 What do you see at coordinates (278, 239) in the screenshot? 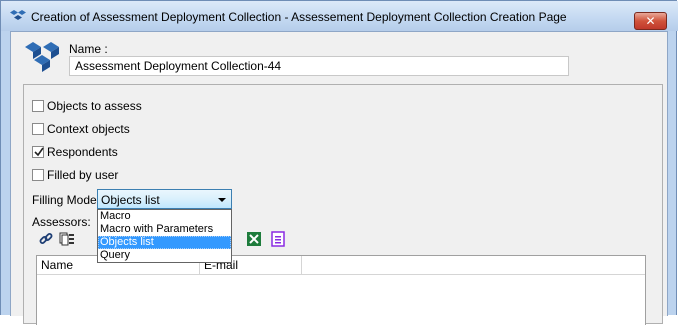
I see `report-icon` at bounding box center [278, 239].